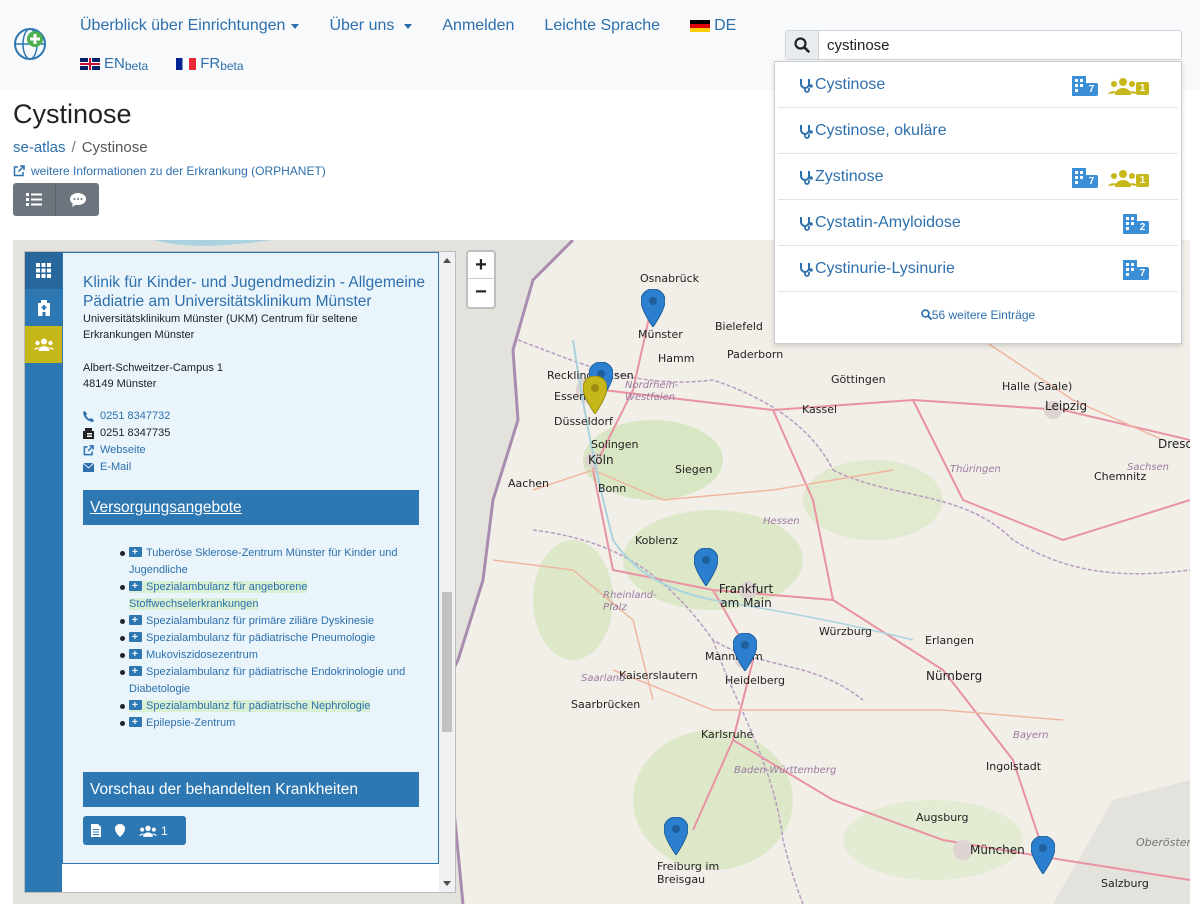 The width and height of the screenshot is (1200, 908). I want to click on nav-easy-language: Leichte Sprache, so click(602, 26).